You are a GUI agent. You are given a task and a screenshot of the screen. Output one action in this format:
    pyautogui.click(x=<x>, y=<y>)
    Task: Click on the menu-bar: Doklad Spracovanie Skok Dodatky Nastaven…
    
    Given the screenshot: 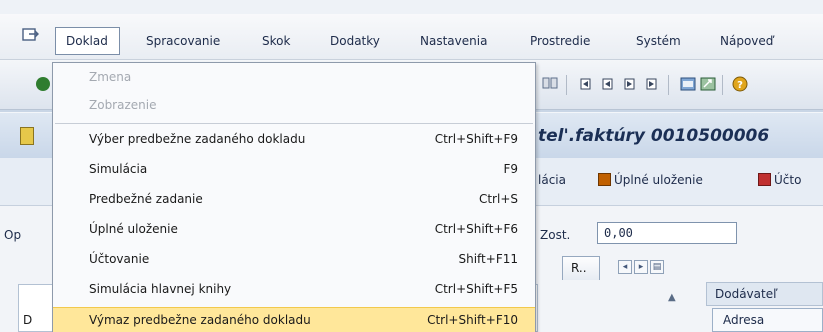 What is the action you would take?
    pyautogui.click(x=411, y=37)
    